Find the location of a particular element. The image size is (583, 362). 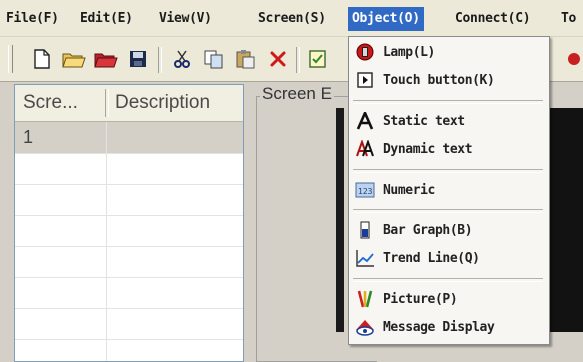

numeric-icon: 123 is located at coordinates (365, 190).